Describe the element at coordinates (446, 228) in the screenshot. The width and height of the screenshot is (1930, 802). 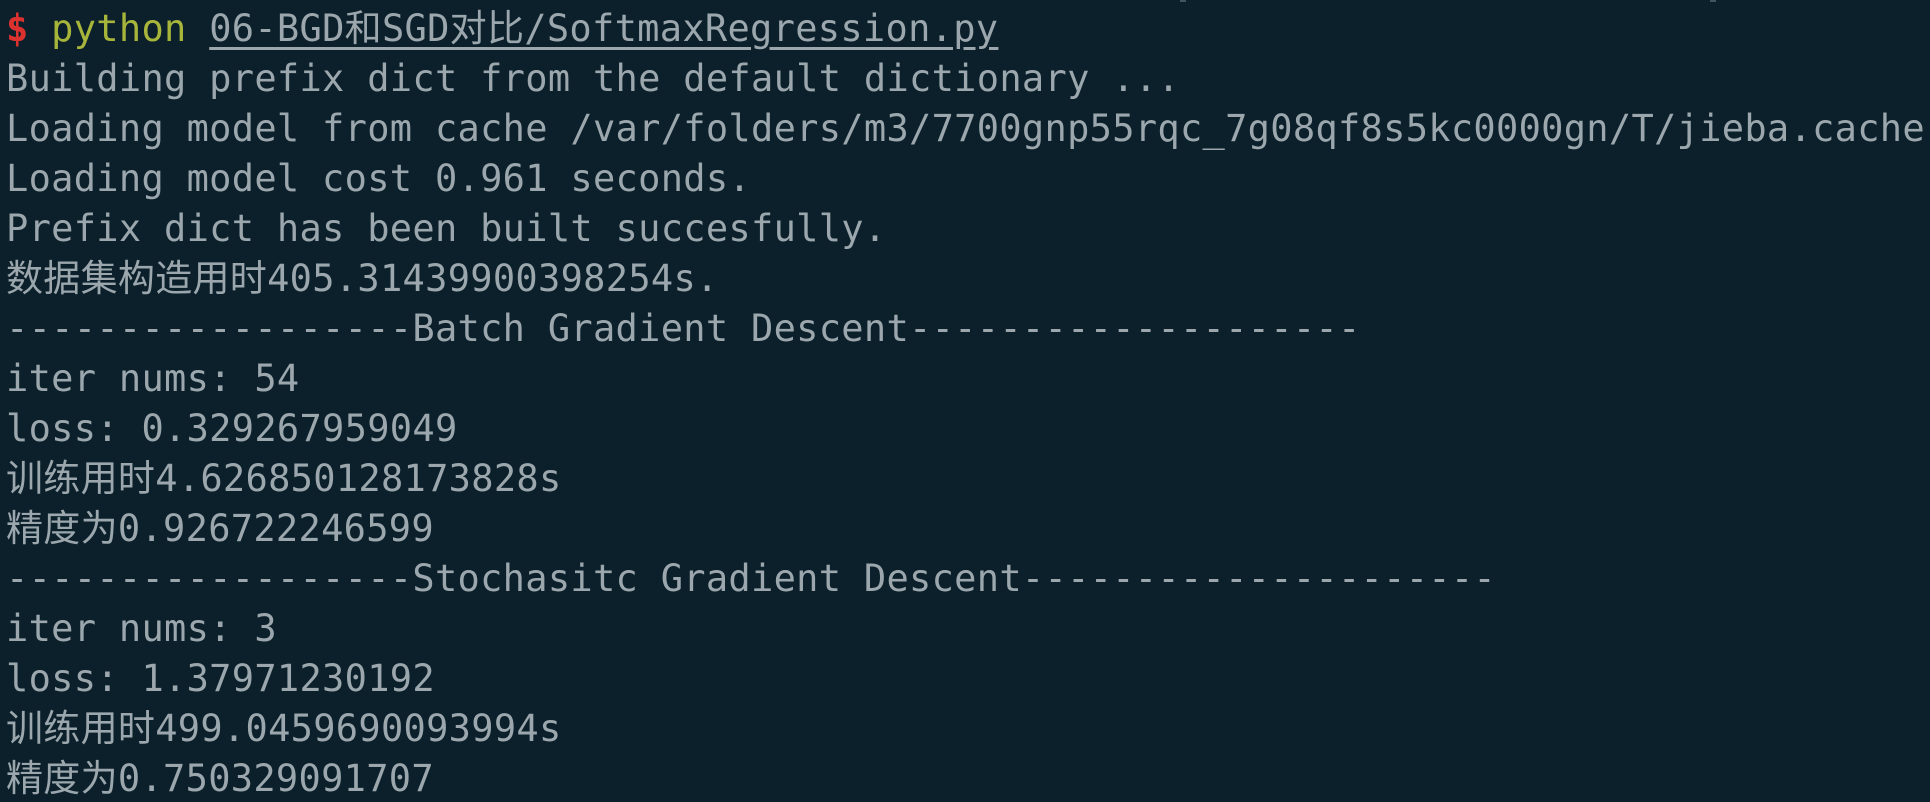
I see `output-line: Prefix dict has been built succesfully.` at that location.